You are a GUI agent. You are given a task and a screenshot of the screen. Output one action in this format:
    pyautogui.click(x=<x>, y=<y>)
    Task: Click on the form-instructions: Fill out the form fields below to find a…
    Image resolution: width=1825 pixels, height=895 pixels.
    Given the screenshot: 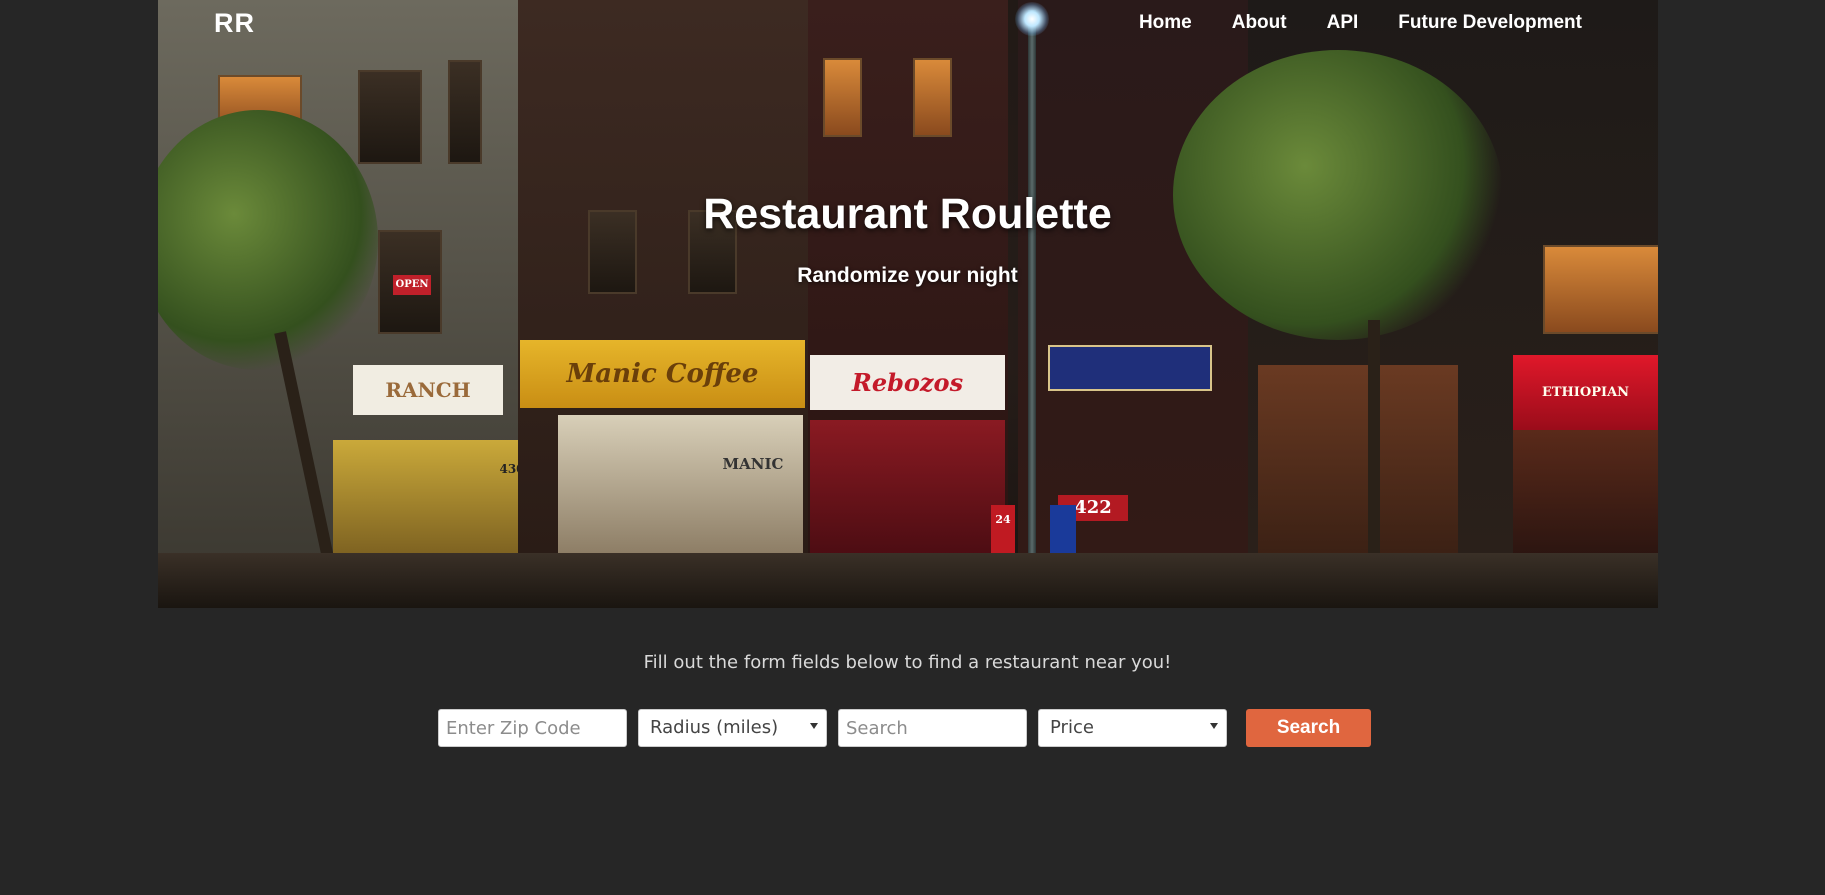 What is the action you would take?
    pyautogui.click(x=907, y=662)
    